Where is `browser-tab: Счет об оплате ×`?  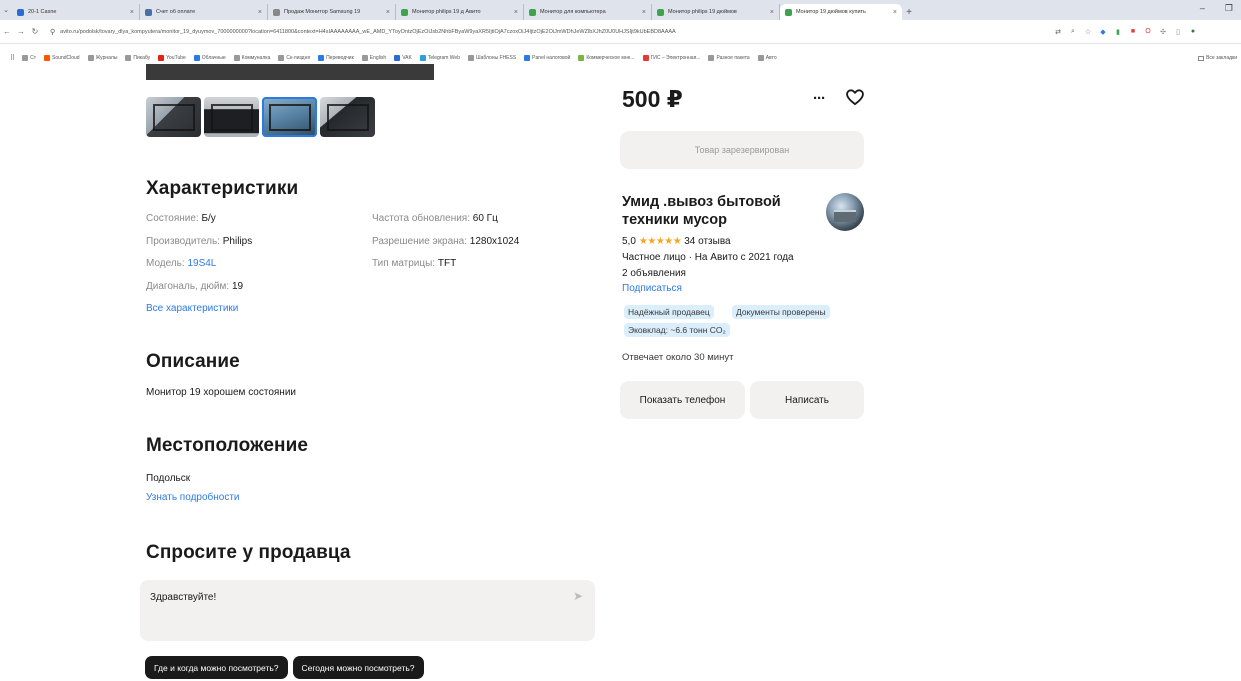 browser-tab: Счет об оплате × is located at coordinates (204, 12).